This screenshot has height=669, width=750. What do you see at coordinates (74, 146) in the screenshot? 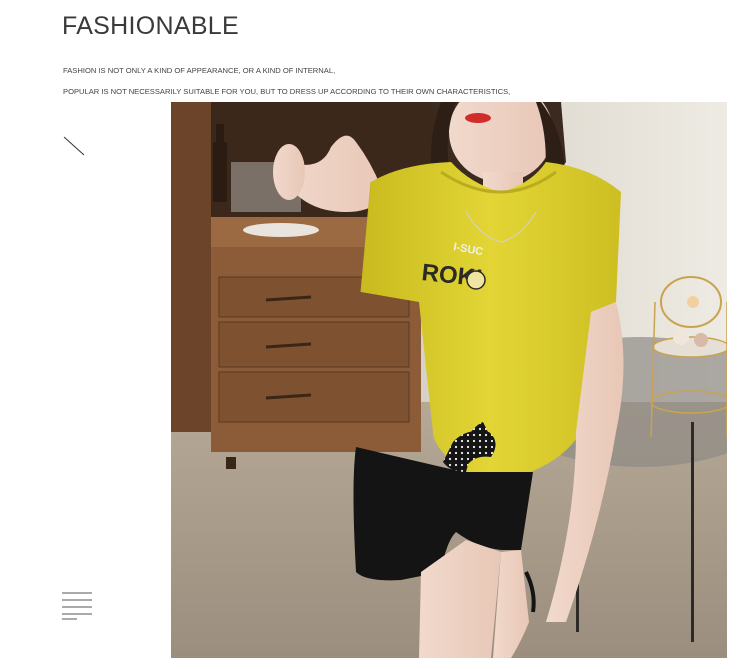
I see `diagonal-line-icon` at bounding box center [74, 146].